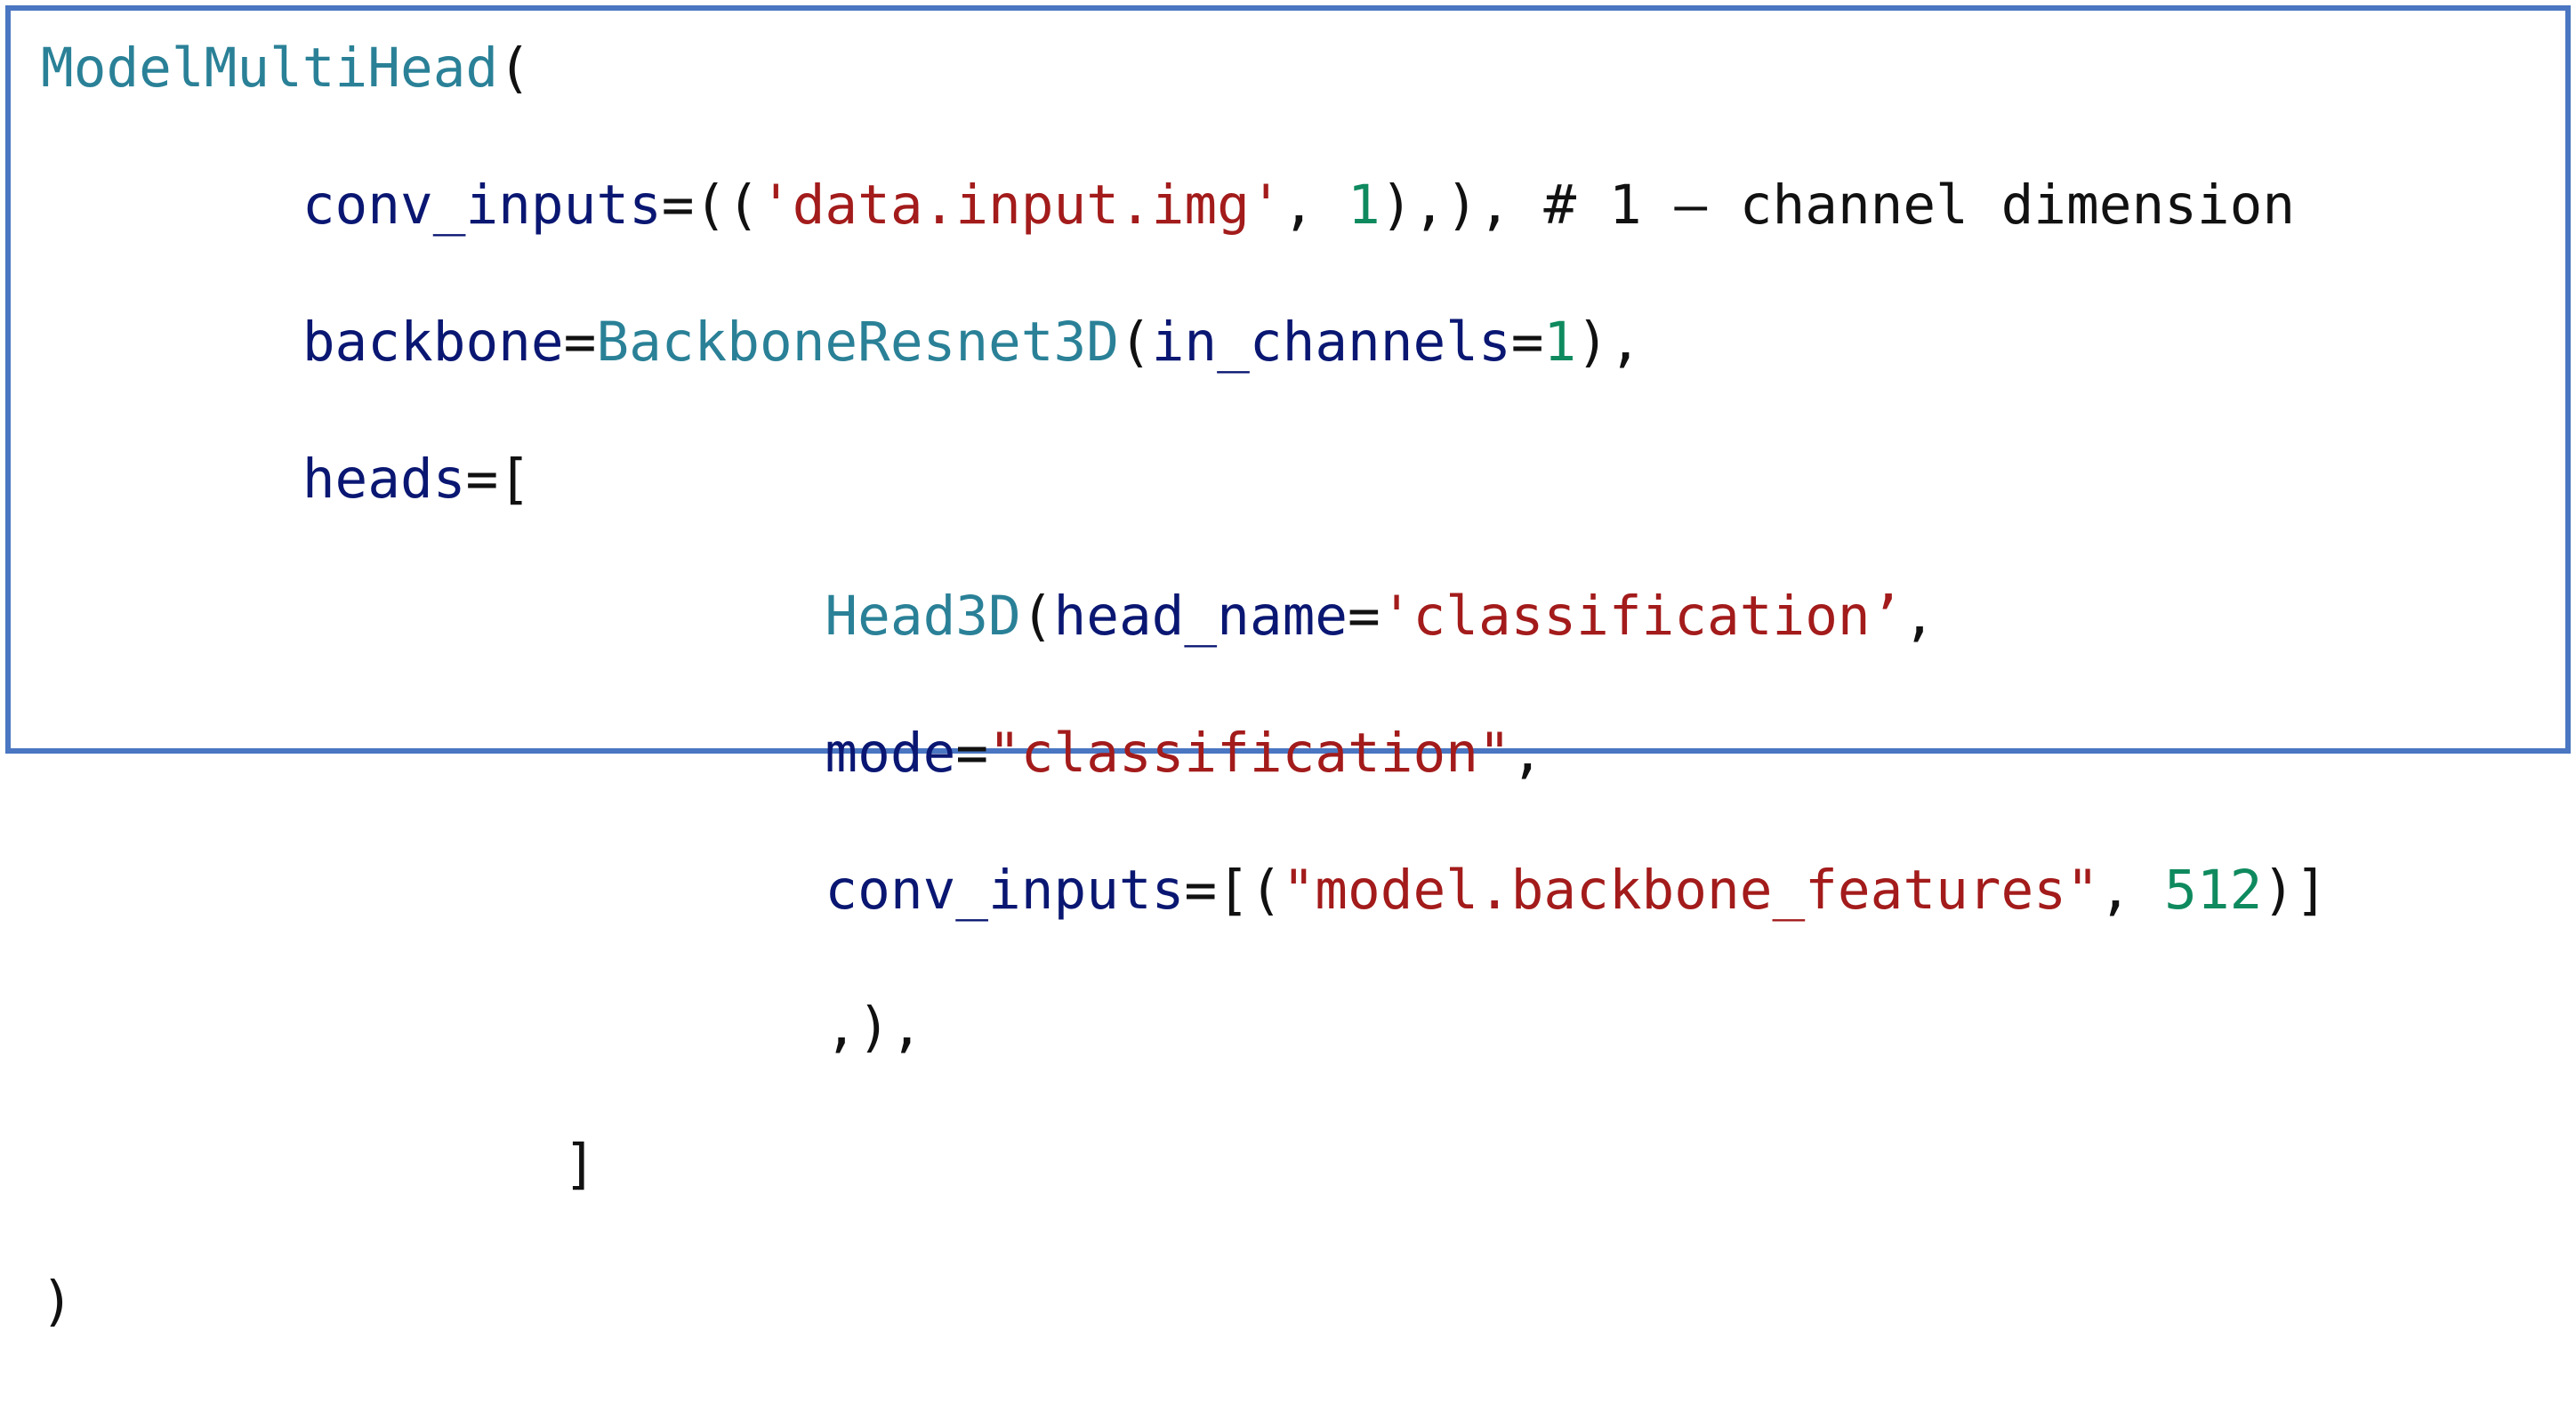 The height and width of the screenshot is (1404, 2576). I want to click on class-name-token: BackboneResnet3D, so click(857, 342).